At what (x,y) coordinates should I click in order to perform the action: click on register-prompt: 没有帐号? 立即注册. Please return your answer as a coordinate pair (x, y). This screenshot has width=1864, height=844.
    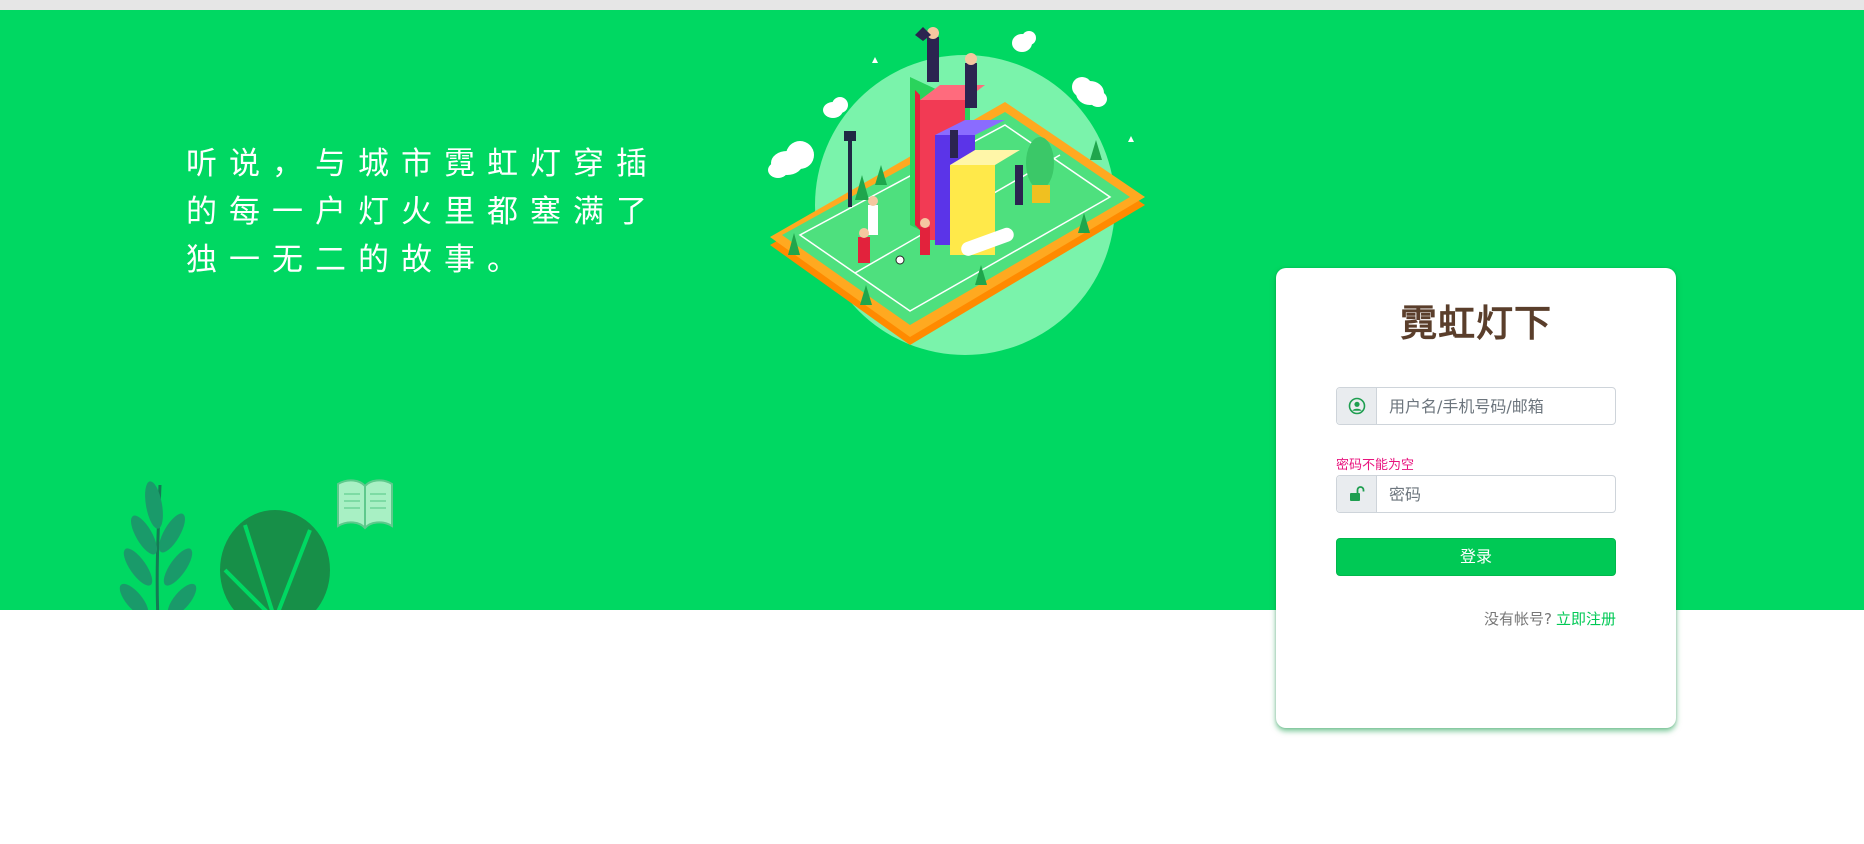
    Looking at the image, I should click on (1550, 618).